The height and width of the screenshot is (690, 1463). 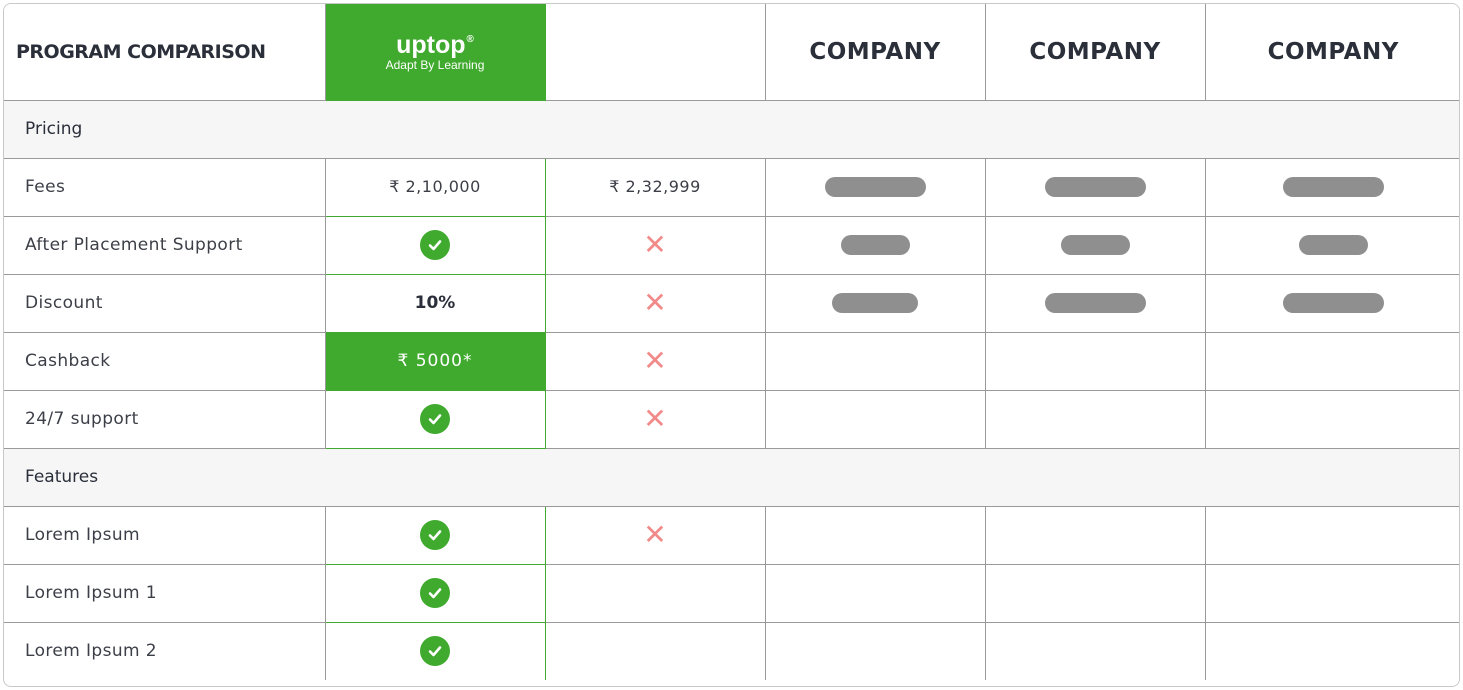 I want to click on uptop-discount: 10%, so click(x=435, y=303).